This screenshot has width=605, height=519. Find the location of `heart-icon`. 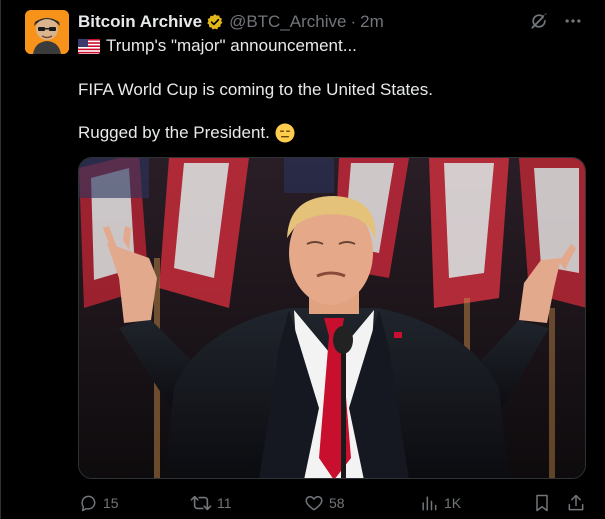

heart-icon is located at coordinates (314, 503).